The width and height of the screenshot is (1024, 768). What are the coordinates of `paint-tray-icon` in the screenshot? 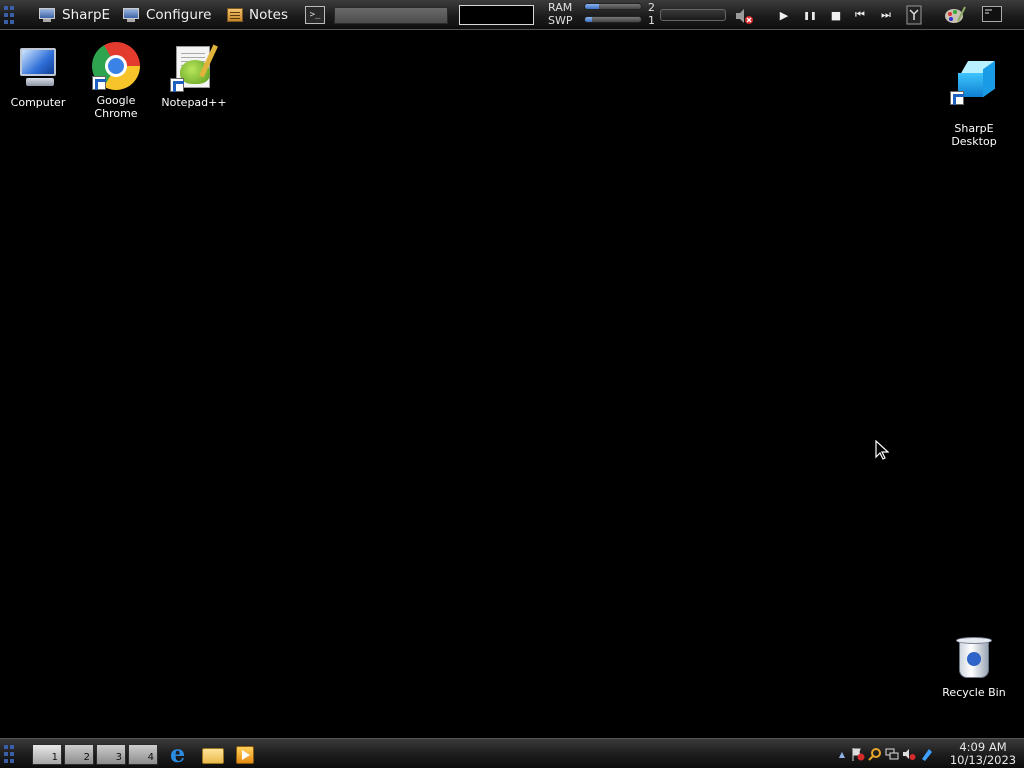 It's located at (955, 15).